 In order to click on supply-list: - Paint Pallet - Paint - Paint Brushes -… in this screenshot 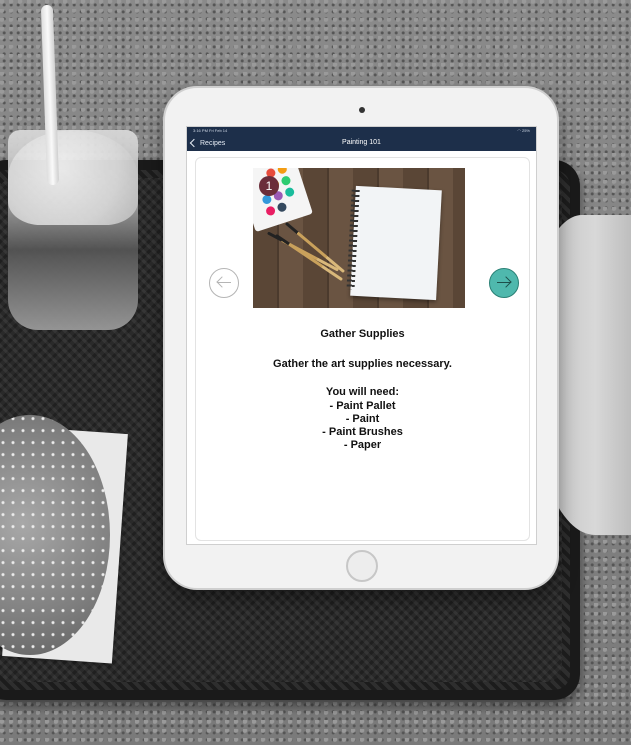, I will do `click(362, 426)`.